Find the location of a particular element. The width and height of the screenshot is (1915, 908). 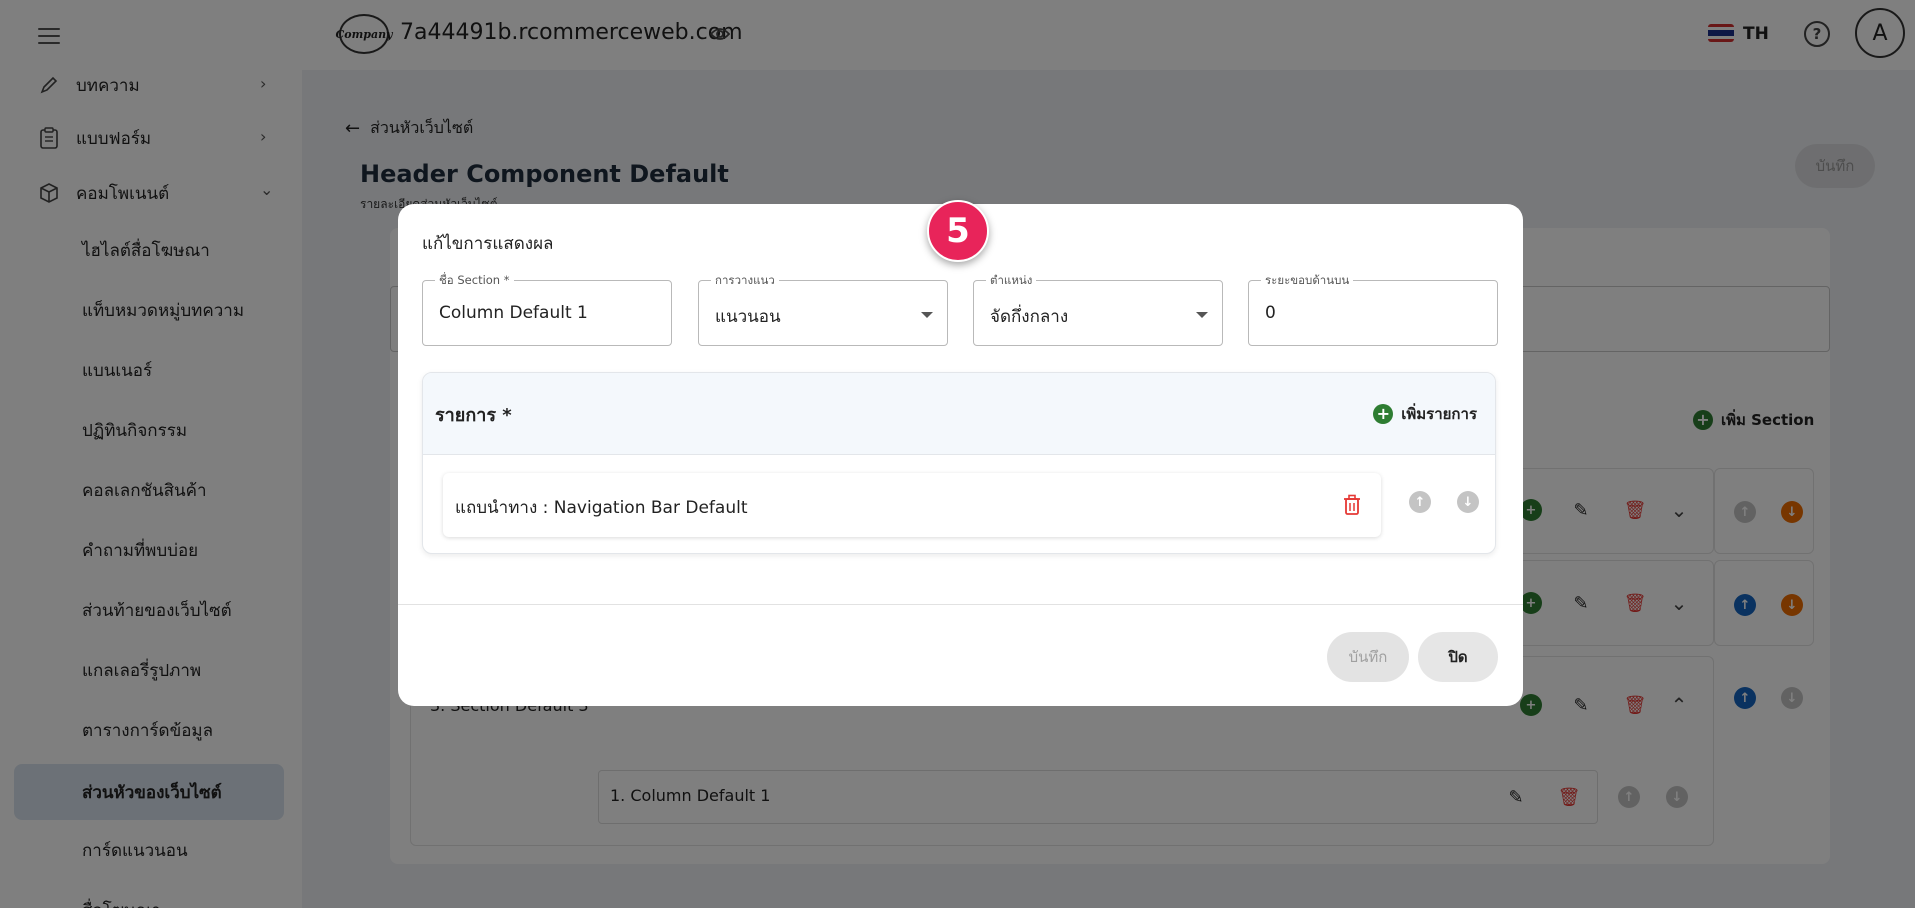

trash-icon is located at coordinates (1352, 505).